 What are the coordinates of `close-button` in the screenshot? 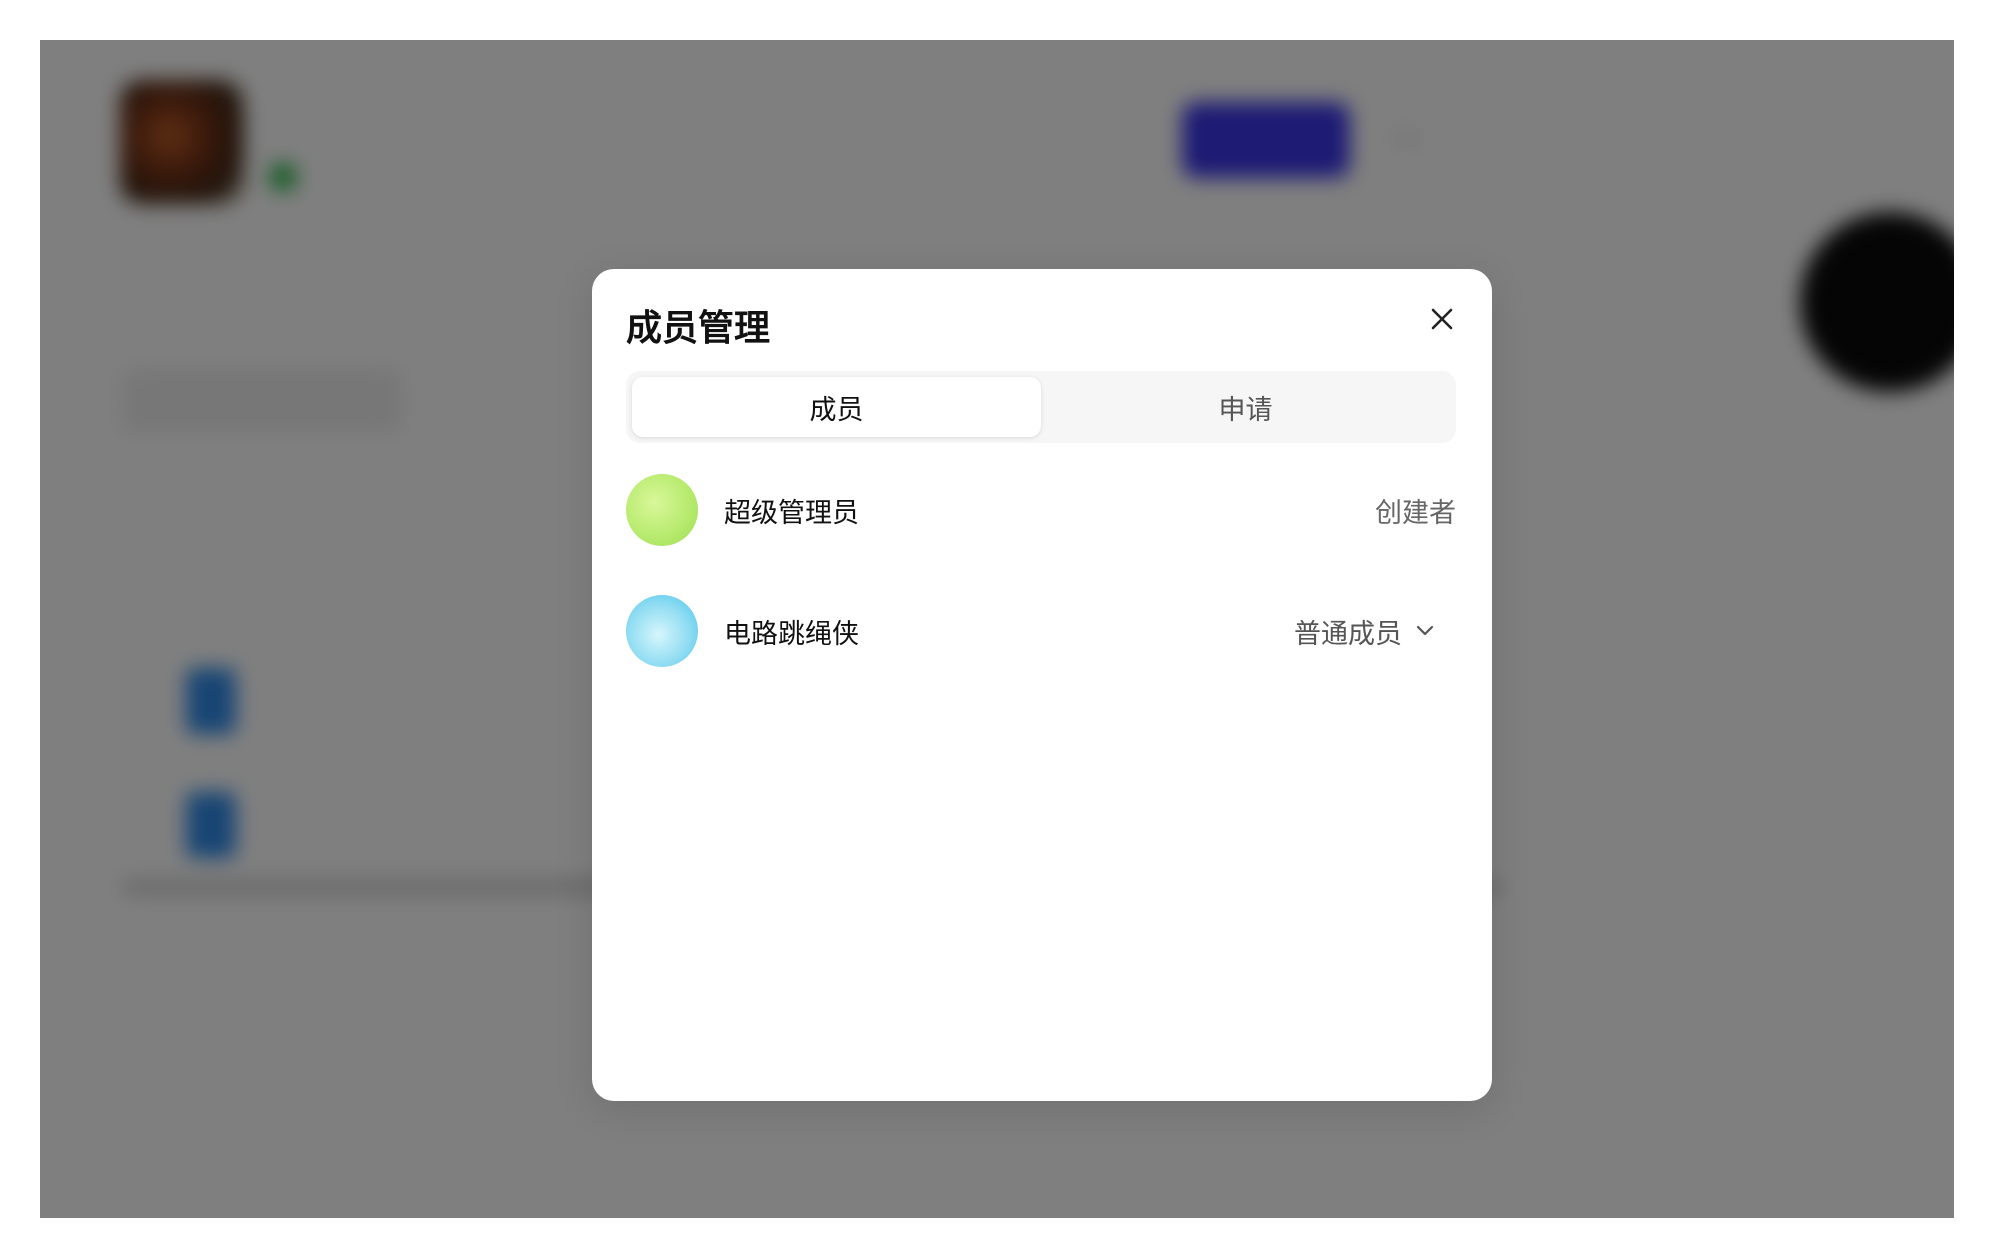 It's located at (1442, 319).